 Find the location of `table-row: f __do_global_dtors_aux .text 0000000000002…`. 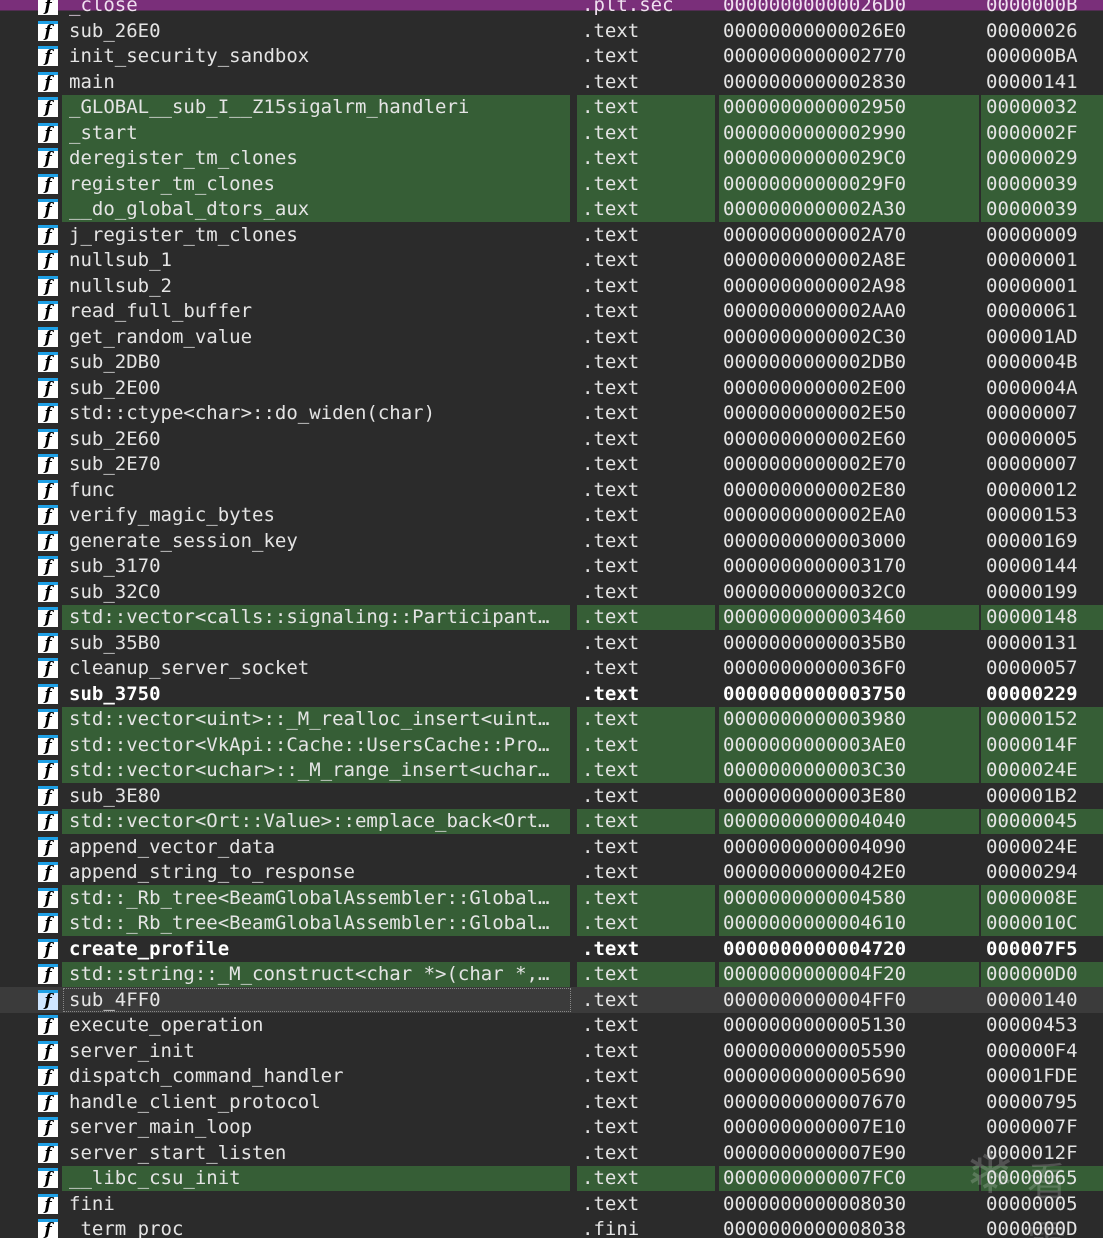

table-row: f __do_global_dtors_aux .text 0000000000002… is located at coordinates (551, 209).